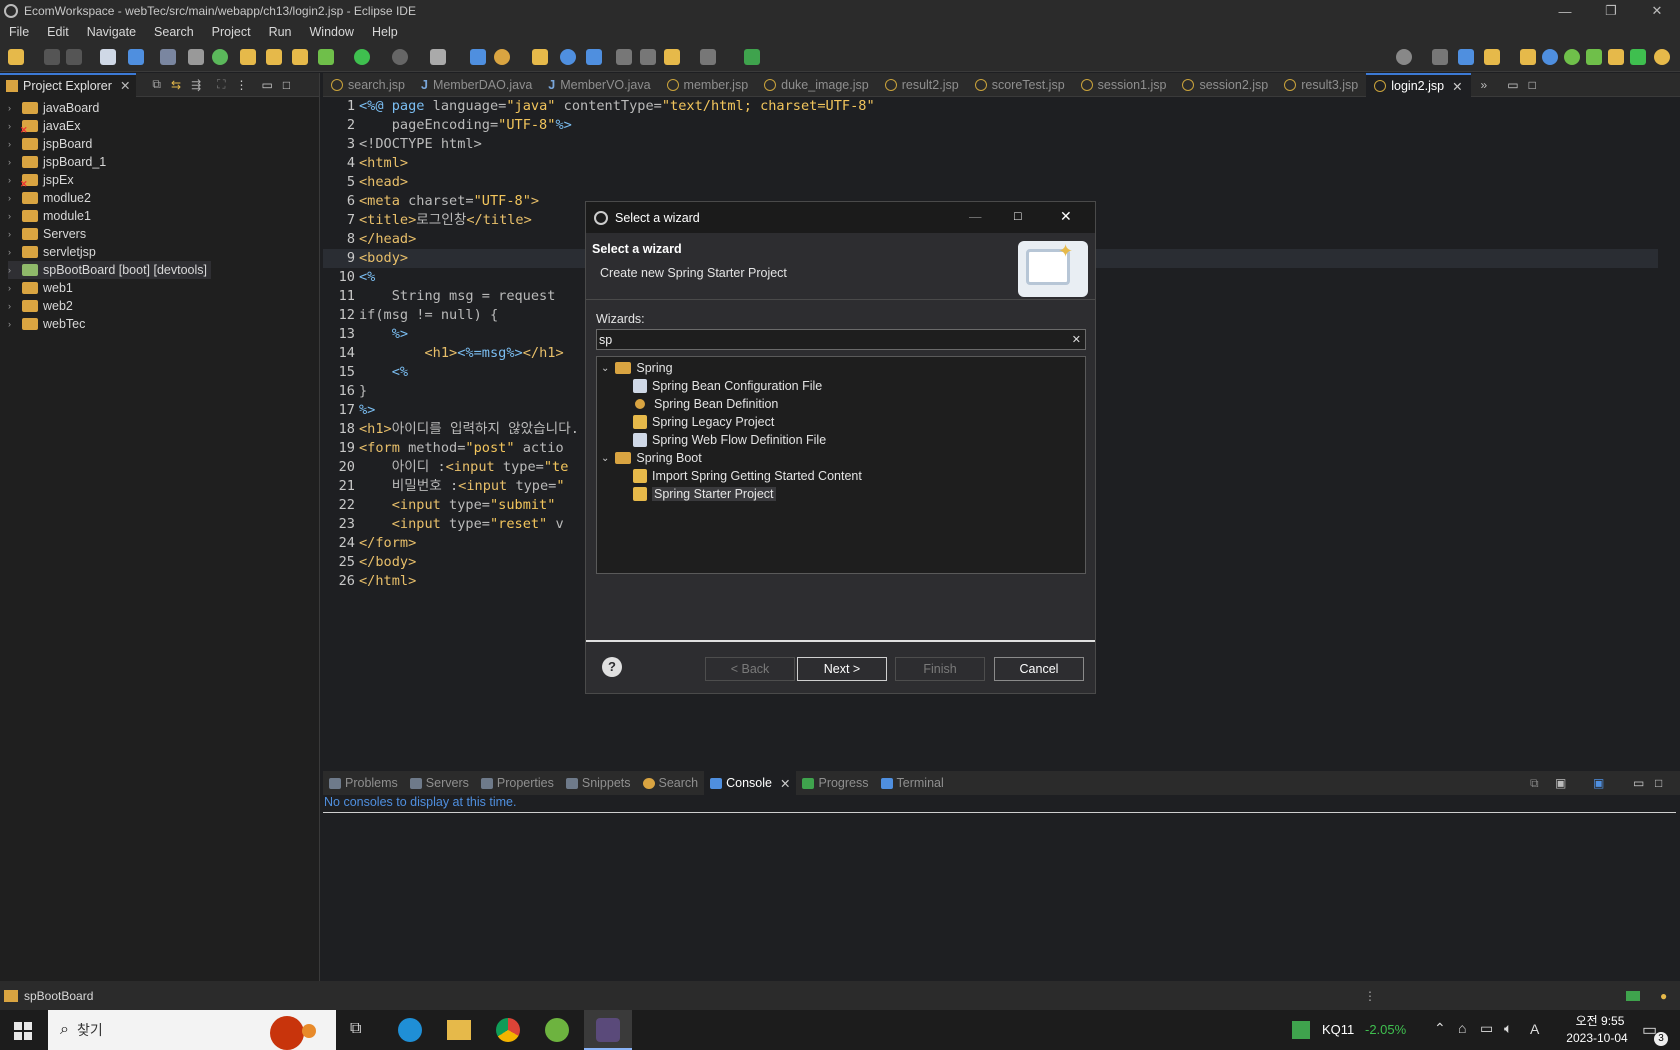 This screenshot has width=1680, height=1050. Describe the element at coordinates (438, 57) in the screenshot. I see `deploy-icon` at that location.